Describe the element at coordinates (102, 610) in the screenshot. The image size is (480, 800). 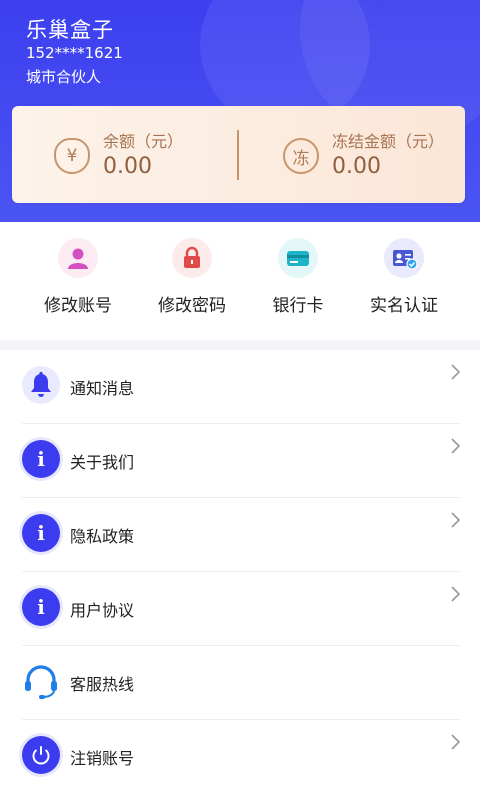
I see `menu-item-label: 用户协议` at that location.